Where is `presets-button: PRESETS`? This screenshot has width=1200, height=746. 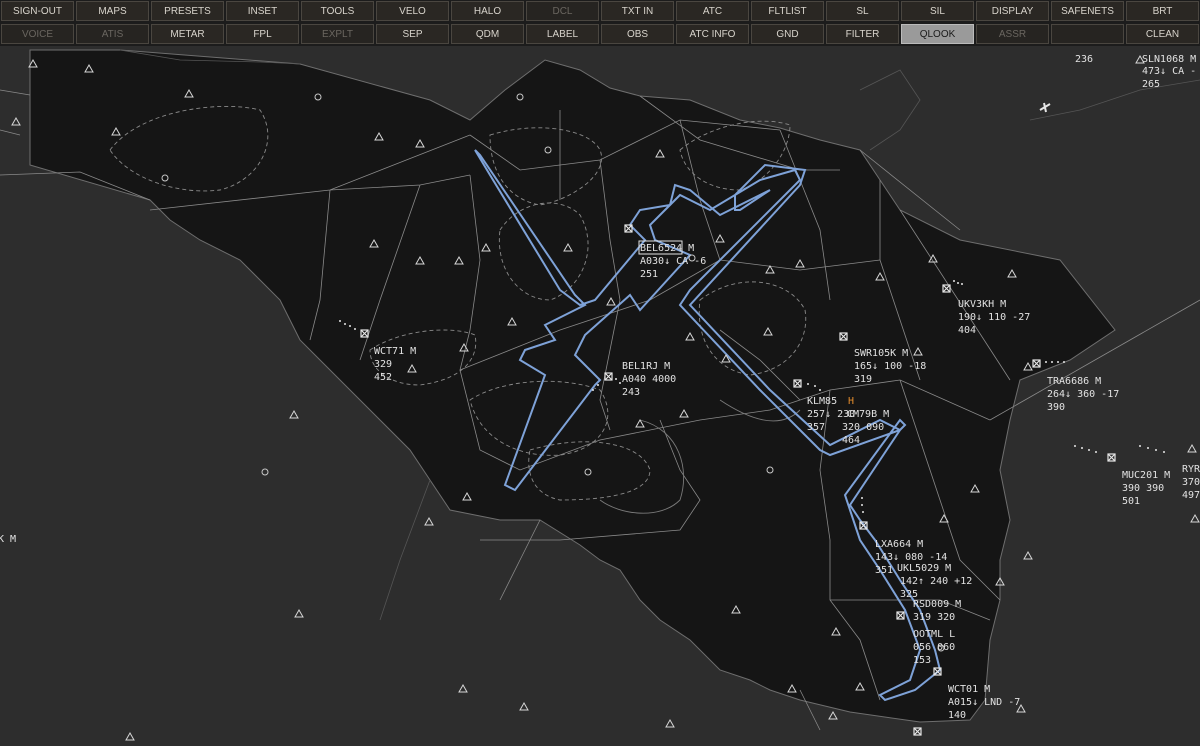 presets-button: PRESETS is located at coordinates (187, 11).